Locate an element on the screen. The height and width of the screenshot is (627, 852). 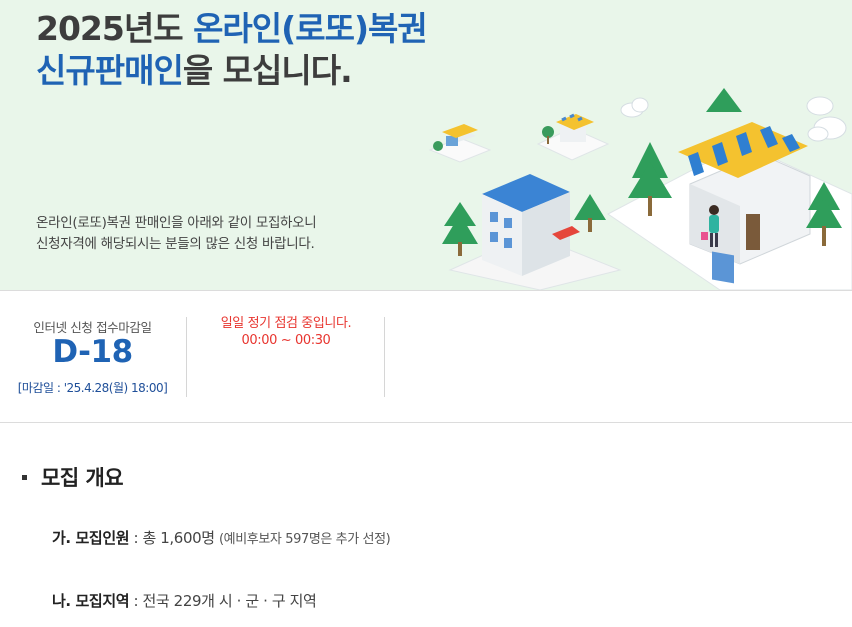
overview-item-count: 가. 모집인원 : 총 1,600명 (예비후보자 597명은 추가 선정) is located at coordinates (221, 537).